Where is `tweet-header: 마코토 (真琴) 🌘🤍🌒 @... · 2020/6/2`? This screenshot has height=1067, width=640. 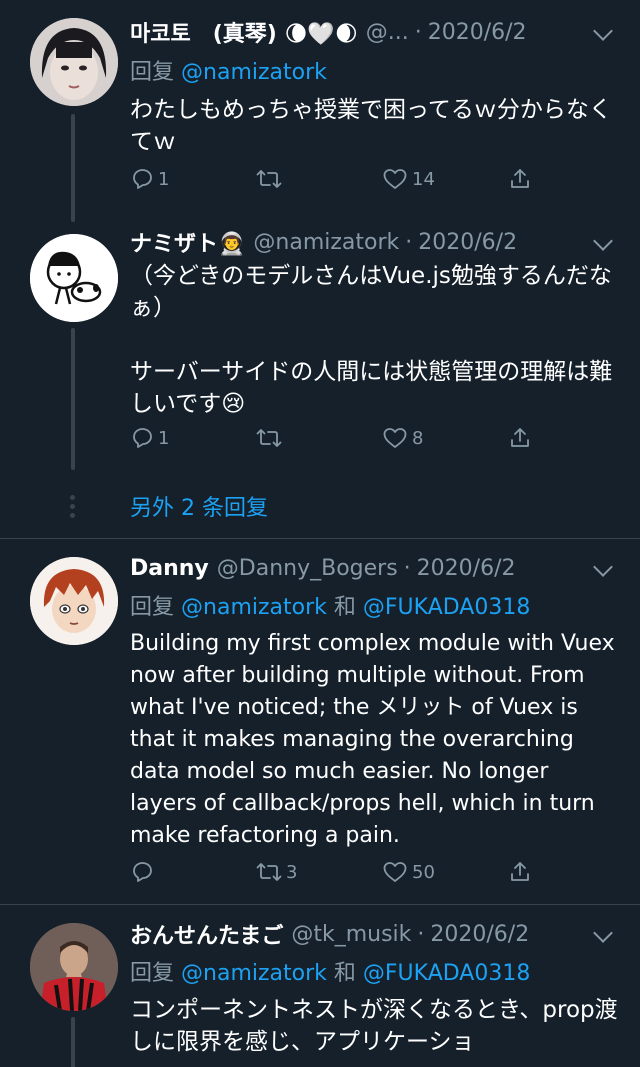
tweet-header: 마코토 (真琴) 🌘🤍🌒 @... · 2020/6/2 is located at coordinates (360, 32).